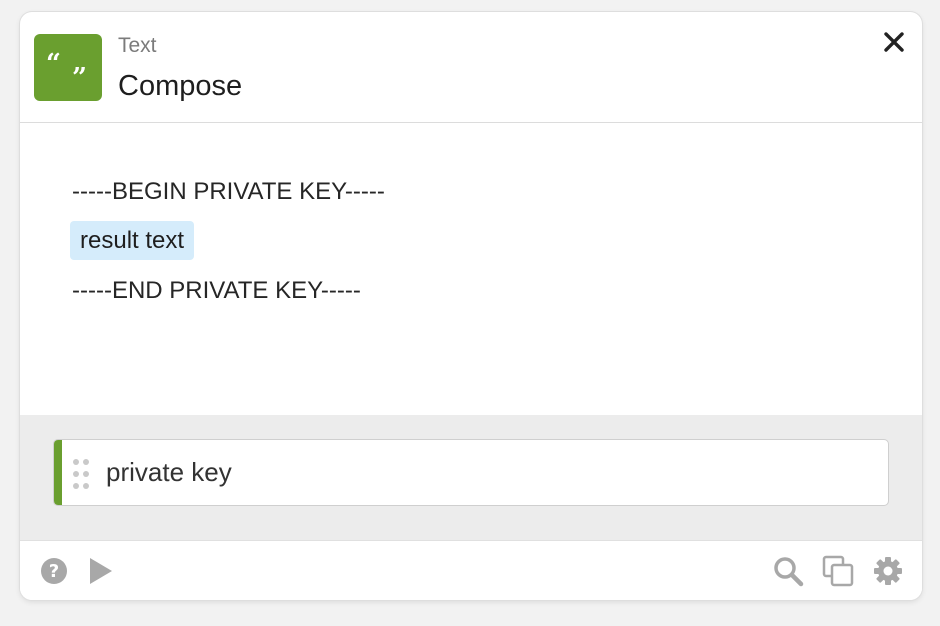 Image resolution: width=940 pixels, height=626 pixels. I want to click on close-icon, so click(894, 42).